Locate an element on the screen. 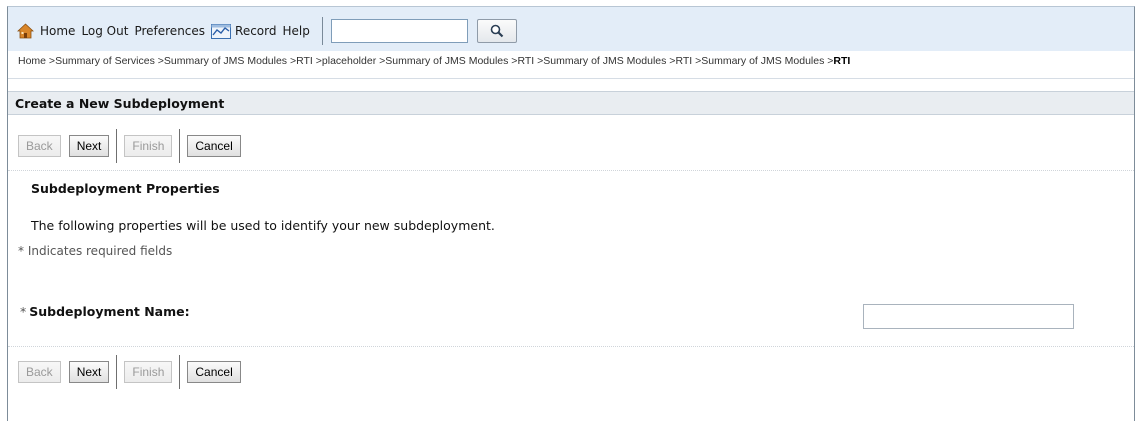 The width and height of the screenshot is (1142, 421). toolbar: Home Log Out Preferences Record Help is located at coordinates (267, 31).